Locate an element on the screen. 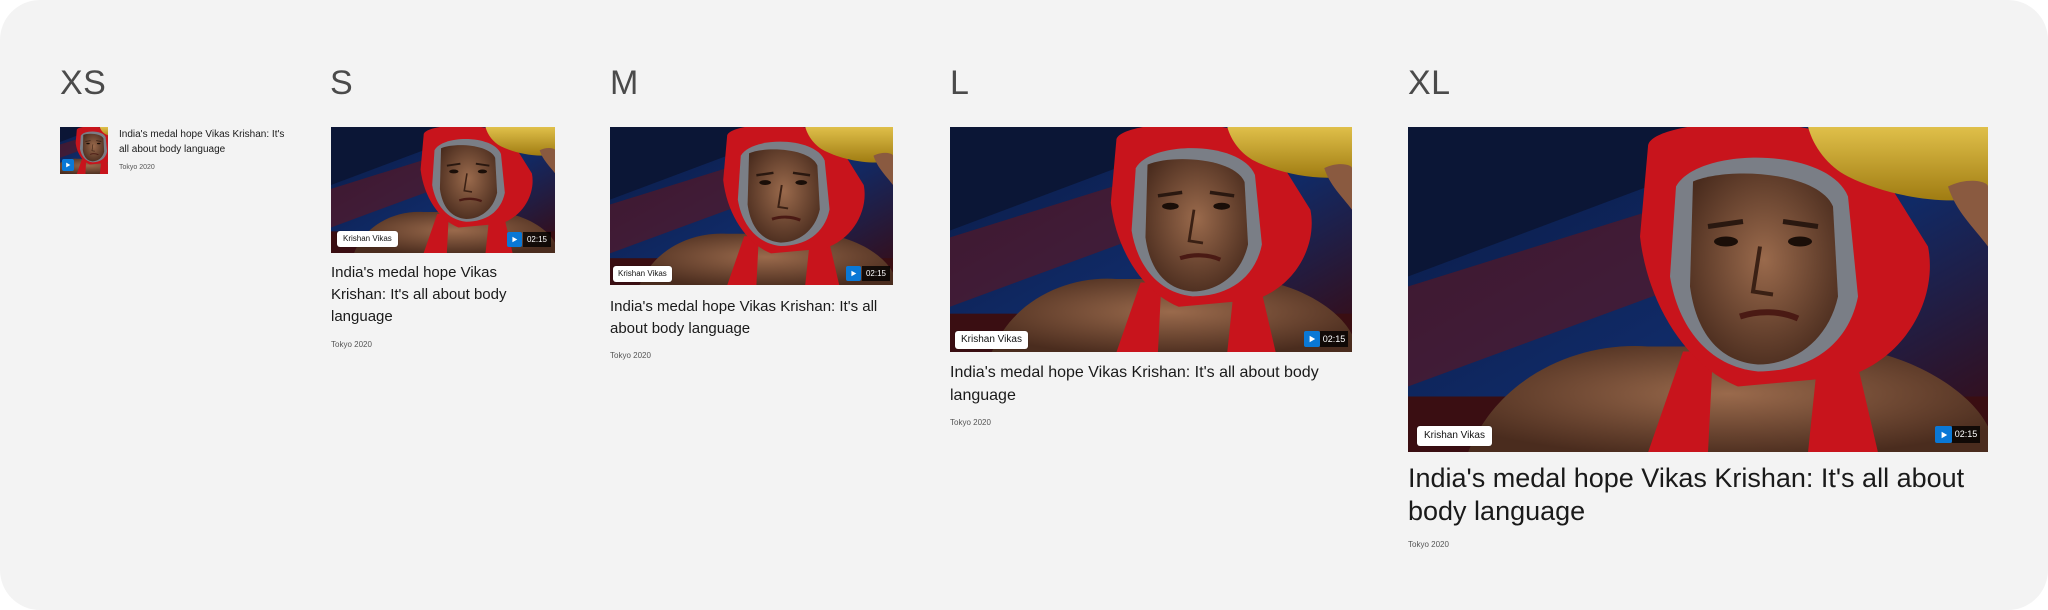 Image resolution: width=2048 pixels, height=610 pixels. size-label-m: M is located at coordinates (624, 83).